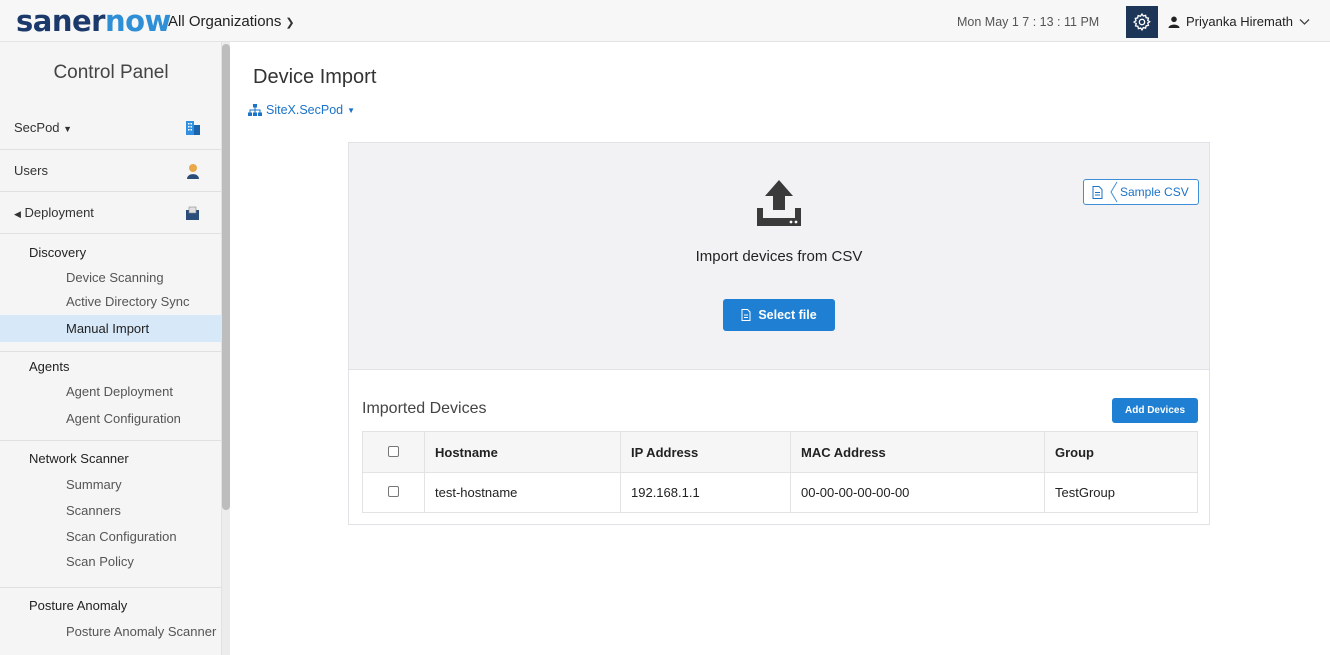  What do you see at coordinates (705, 452) in the screenshot?
I see `column-header-ip-address: IP Address` at bounding box center [705, 452].